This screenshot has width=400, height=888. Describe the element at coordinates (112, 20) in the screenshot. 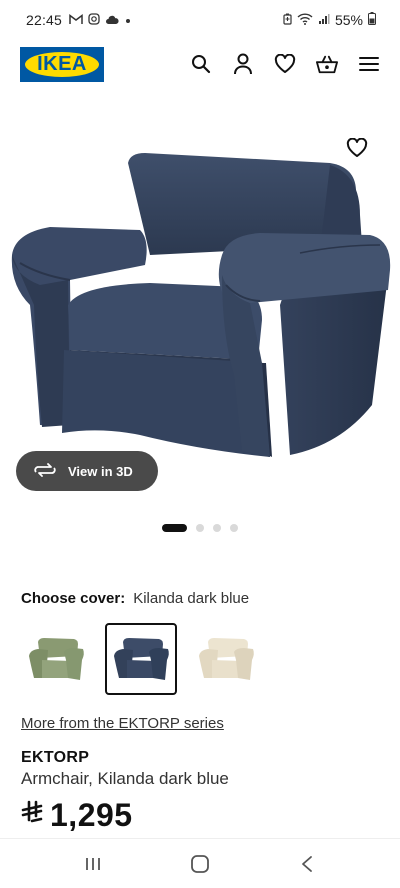

I see `cloud-icon` at that location.